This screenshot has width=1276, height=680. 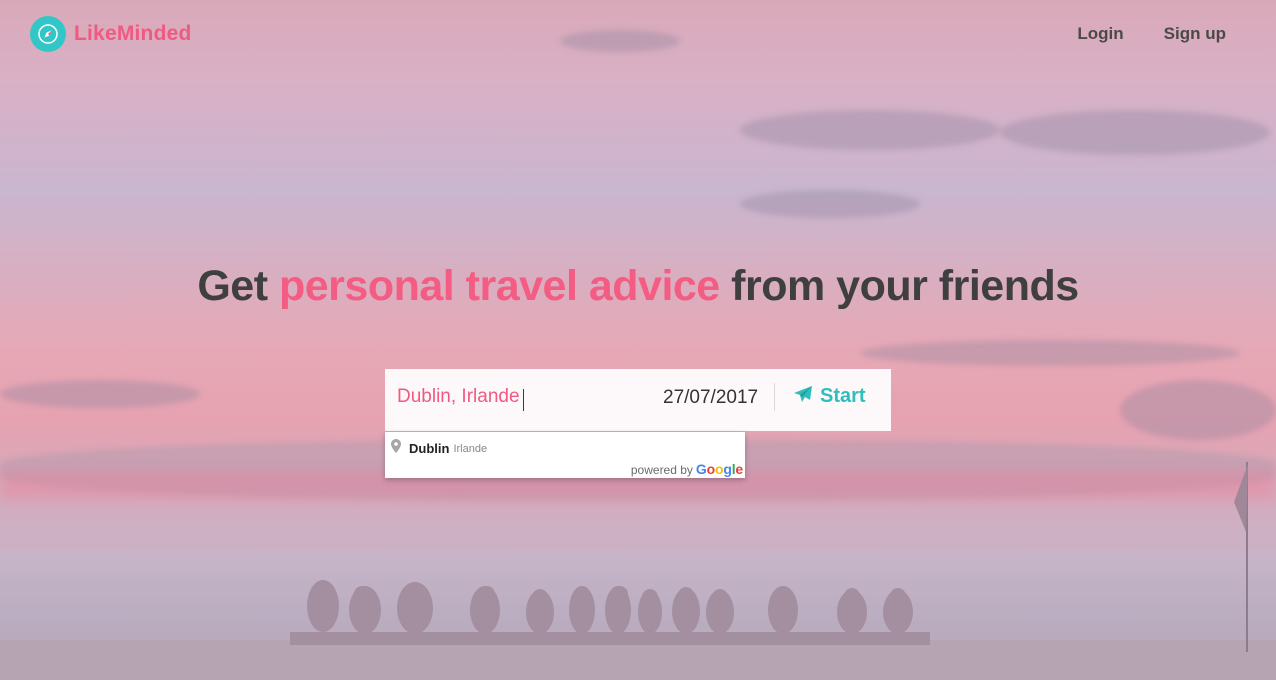 I want to click on start-button: Start, so click(x=829, y=396).